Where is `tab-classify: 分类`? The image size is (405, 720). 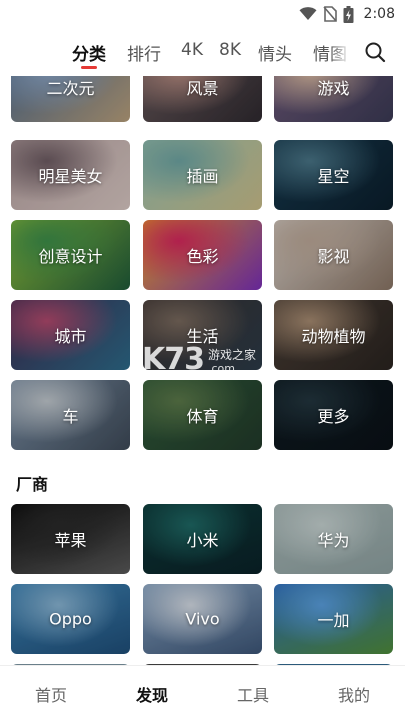
tab-classify: 分类 is located at coordinates (89, 52).